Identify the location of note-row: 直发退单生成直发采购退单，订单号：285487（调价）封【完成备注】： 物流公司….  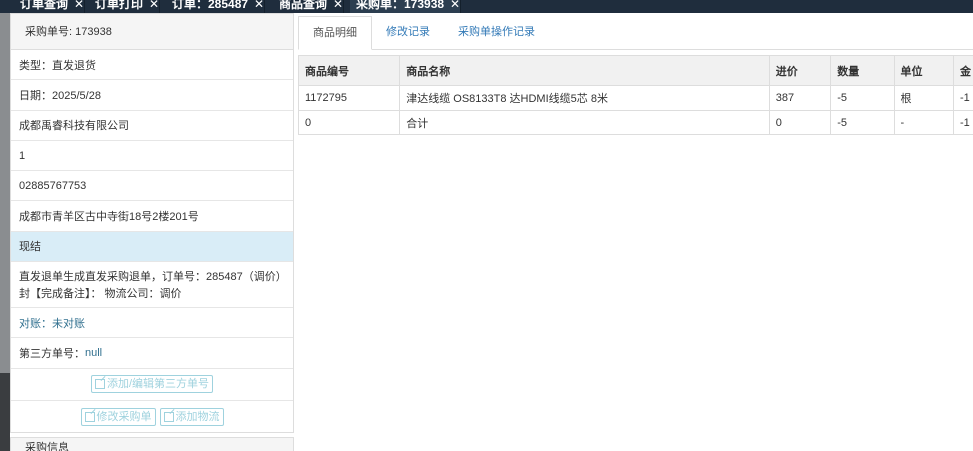
(152, 285).